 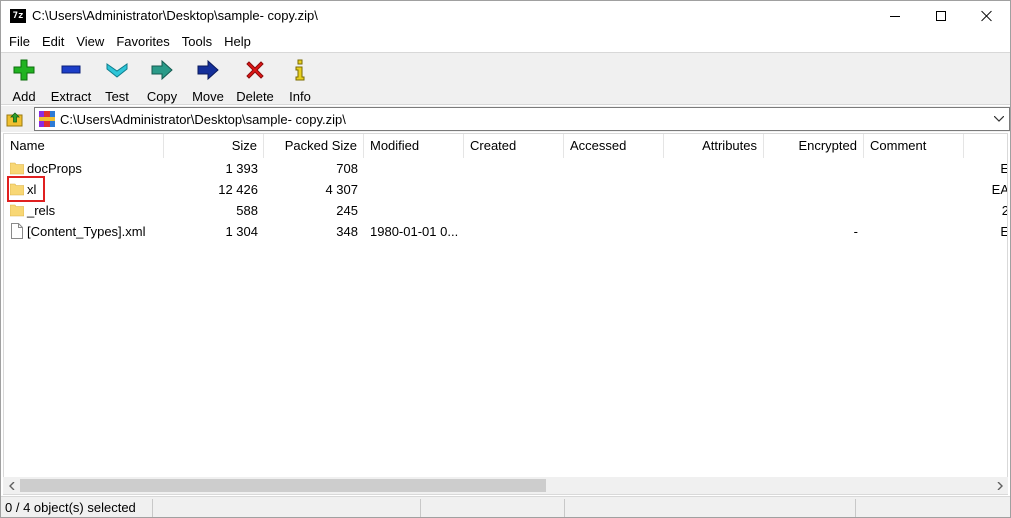 I want to click on extract-label: Extract, so click(x=71, y=96).